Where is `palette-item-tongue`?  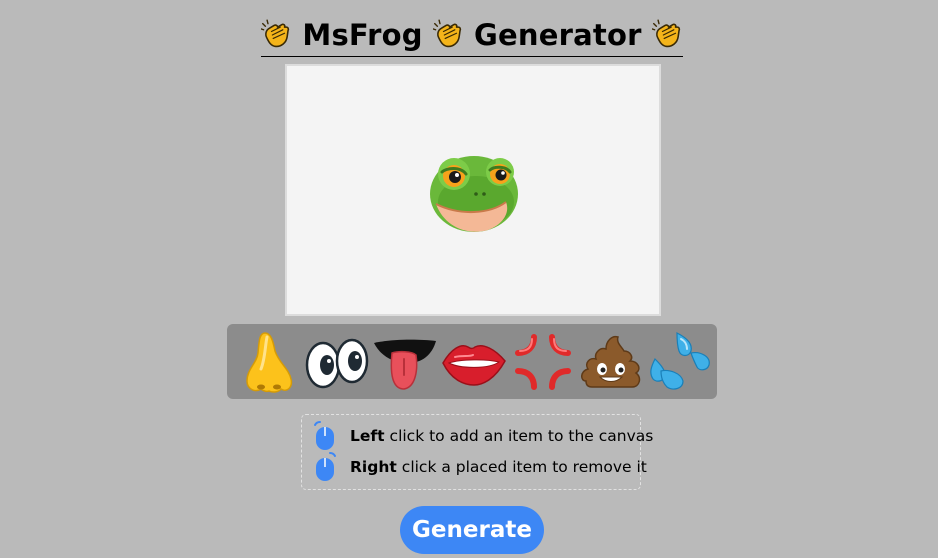
palette-item-tongue is located at coordinates (405, 362).